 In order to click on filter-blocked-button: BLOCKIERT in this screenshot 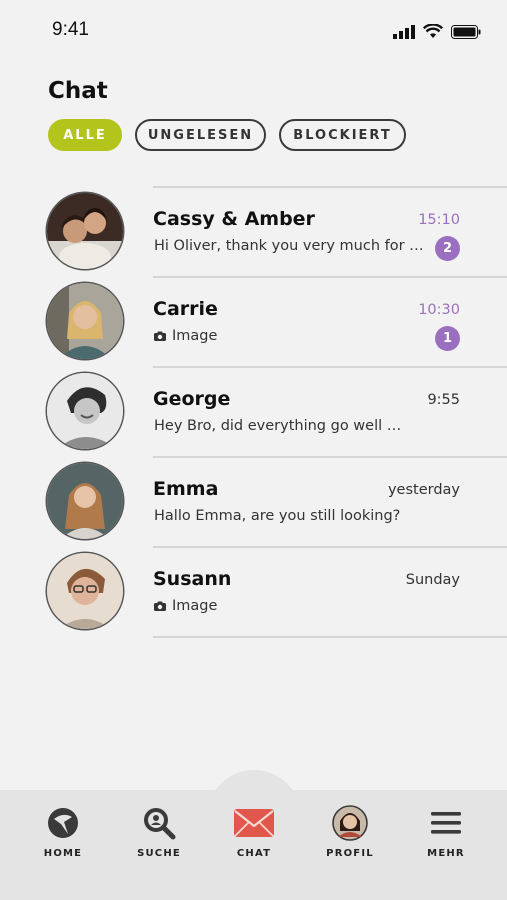, I will do `click(342, 135)`.